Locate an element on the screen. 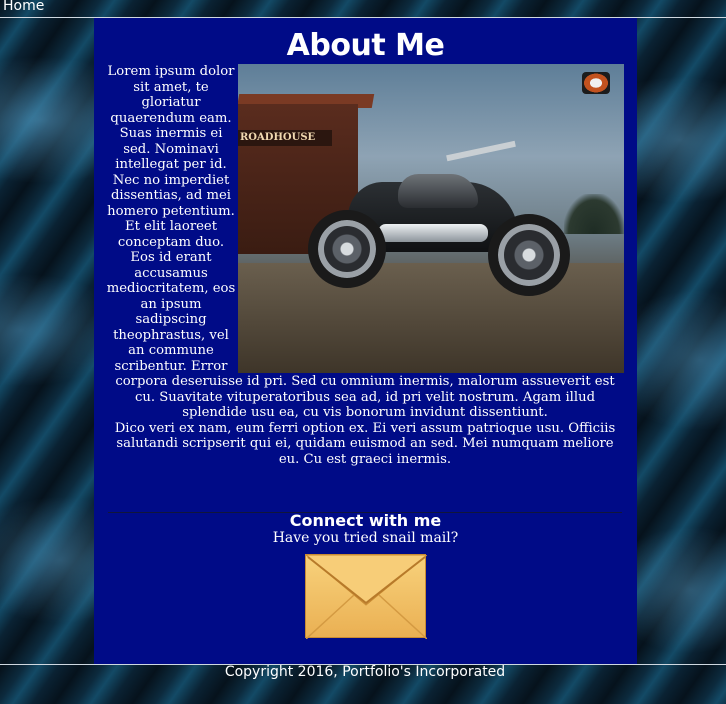  connect-title: Connect with me is located at coordinates (365, 520).